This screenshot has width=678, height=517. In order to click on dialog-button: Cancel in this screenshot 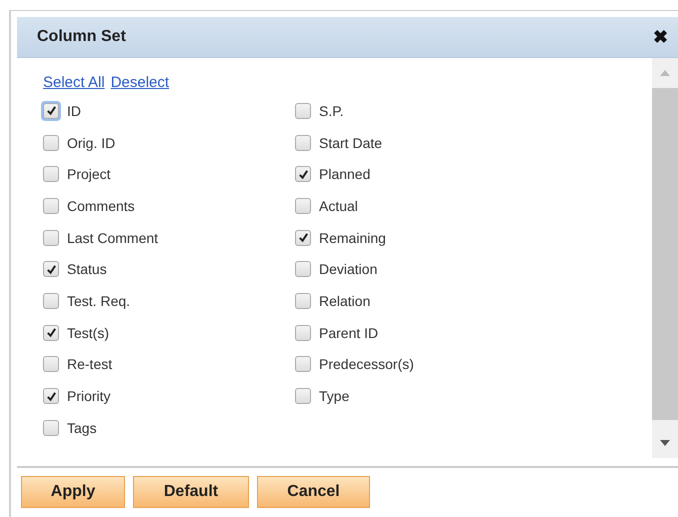, I will do `click(313, 492)`.